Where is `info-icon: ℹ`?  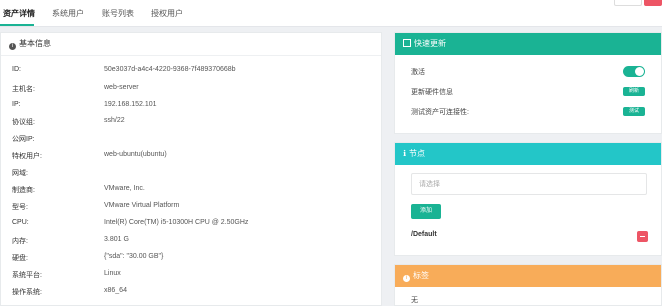 info-icon: ℹ is located at coordinates (405, 153).